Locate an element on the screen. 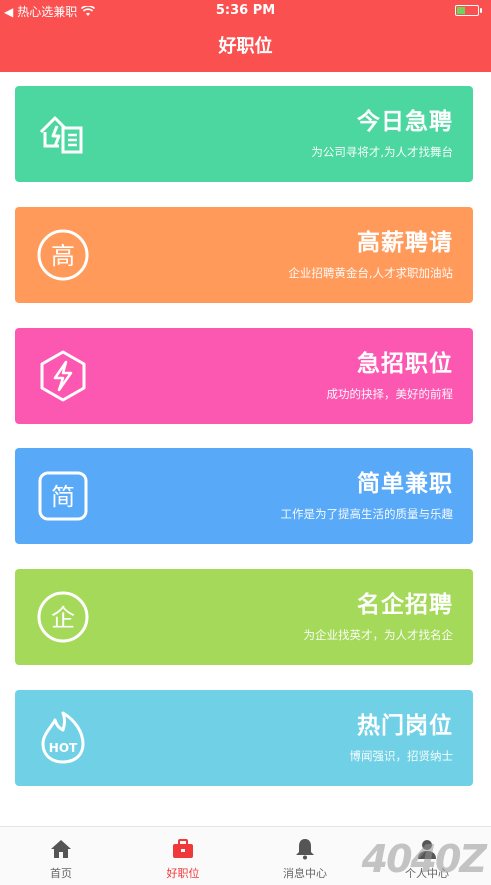  card-simple-part-time: 简 简单兼职 工作是为了提高生活的质量与乐趣 is located at coordinates (244, 496).